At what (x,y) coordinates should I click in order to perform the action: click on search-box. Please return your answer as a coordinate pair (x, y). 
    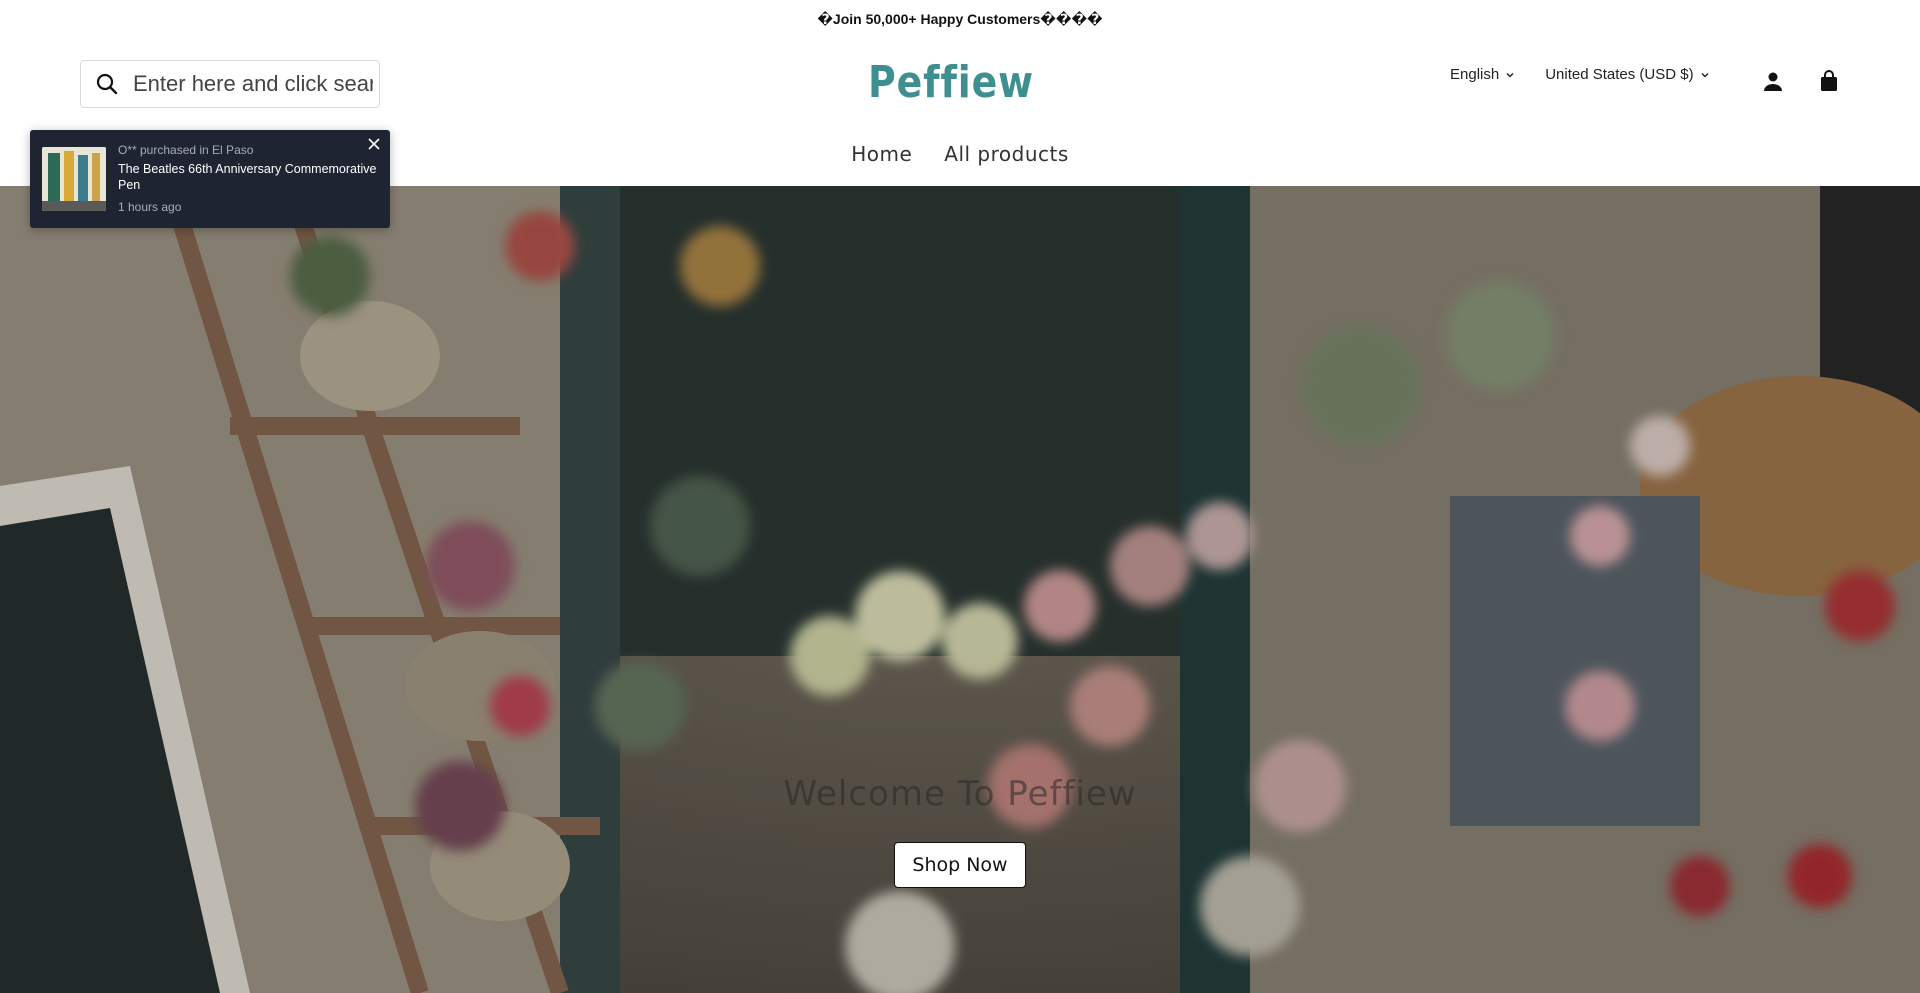
    Looking at the image, I should click on (230, 84).